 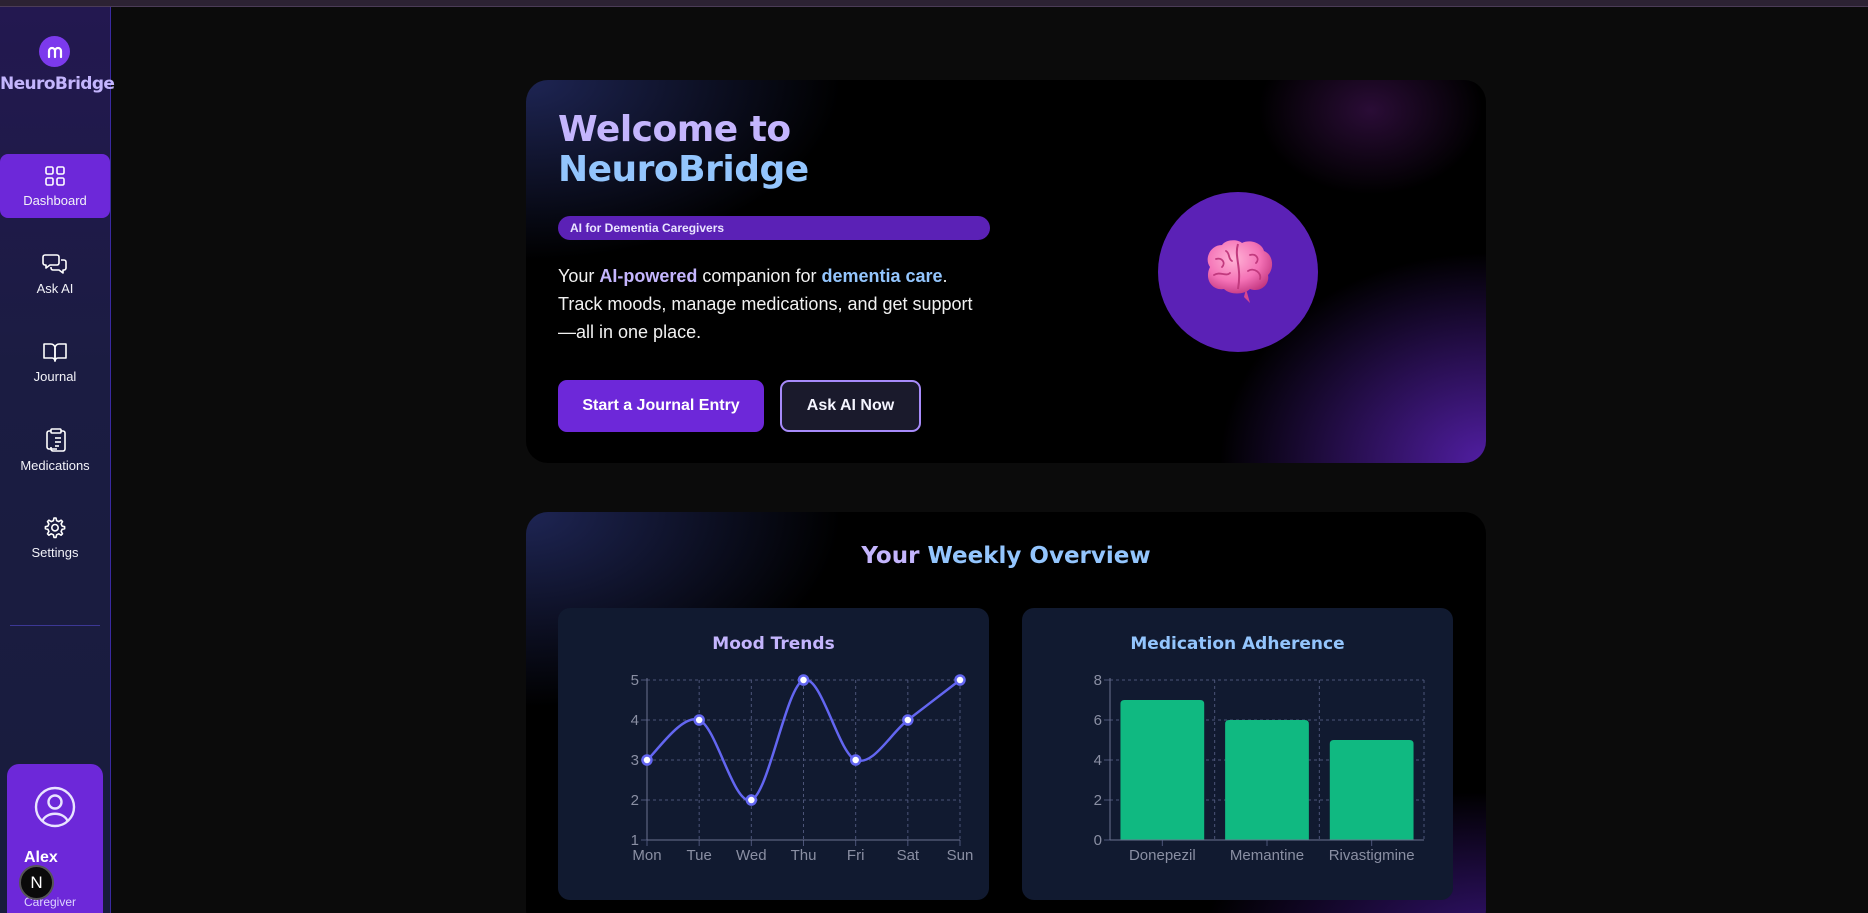 I want to click on y-tick-label: 6, so click(x=1098, y=720).